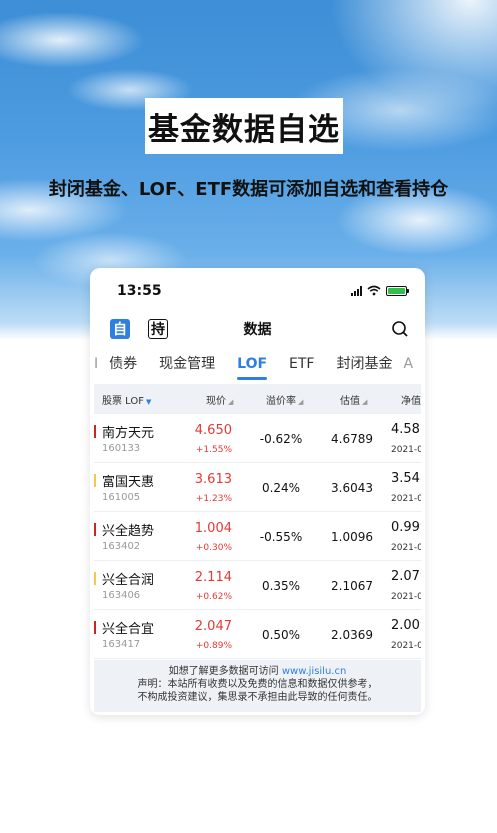 The image size is (497, 833). I want to click on headline-box: 基金数据自选, so click(244, 126).